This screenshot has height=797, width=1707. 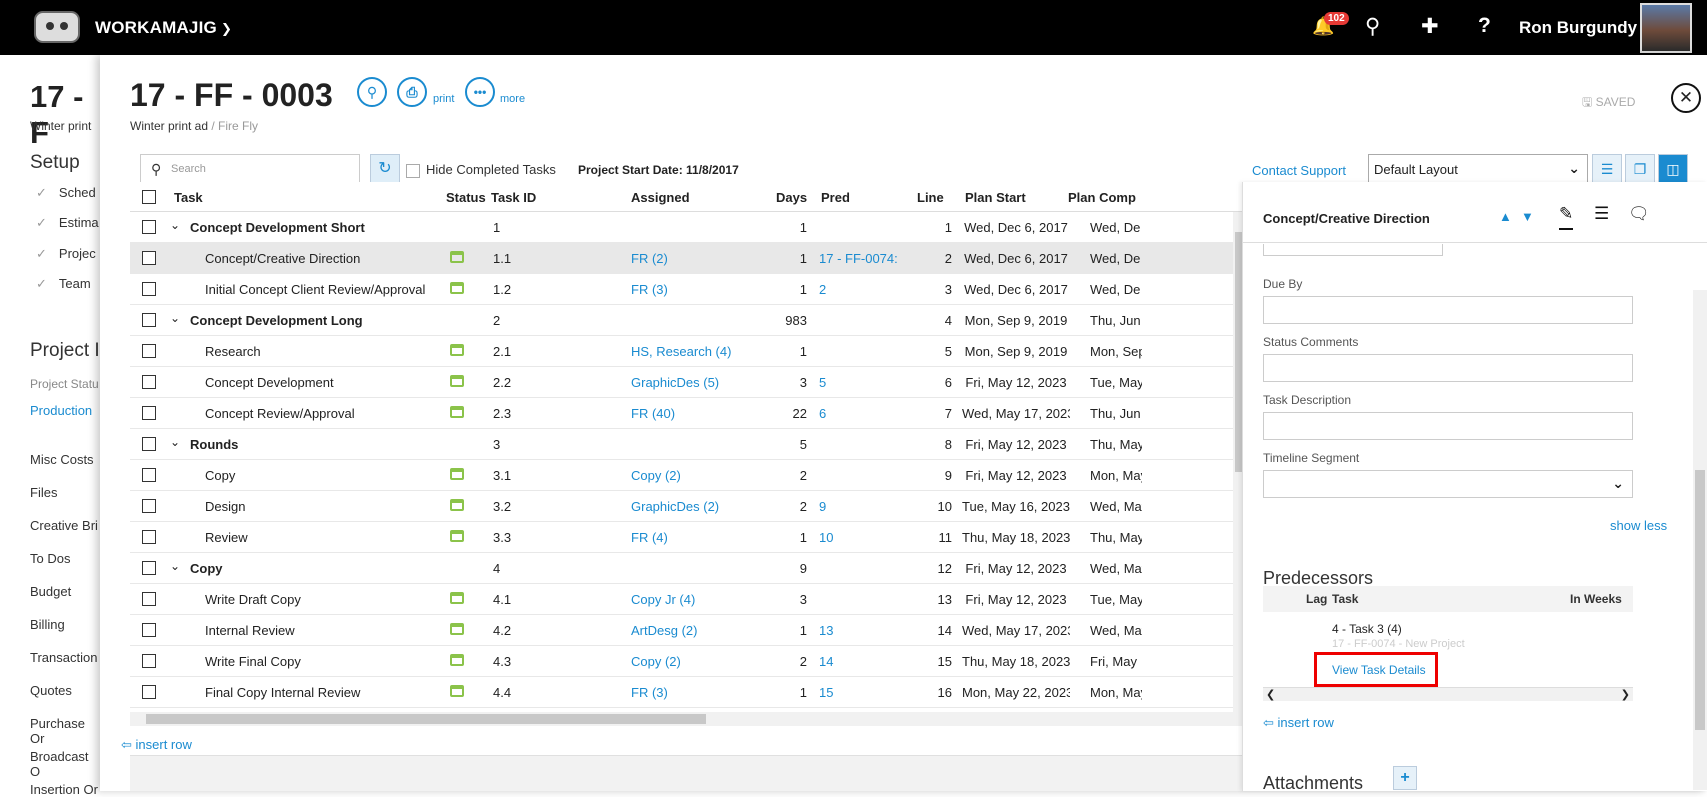 What do you see at coordinates (62, 459) in the screenshot?
I see `nav-link: Misc Costs` at bounding box center [62, 459].